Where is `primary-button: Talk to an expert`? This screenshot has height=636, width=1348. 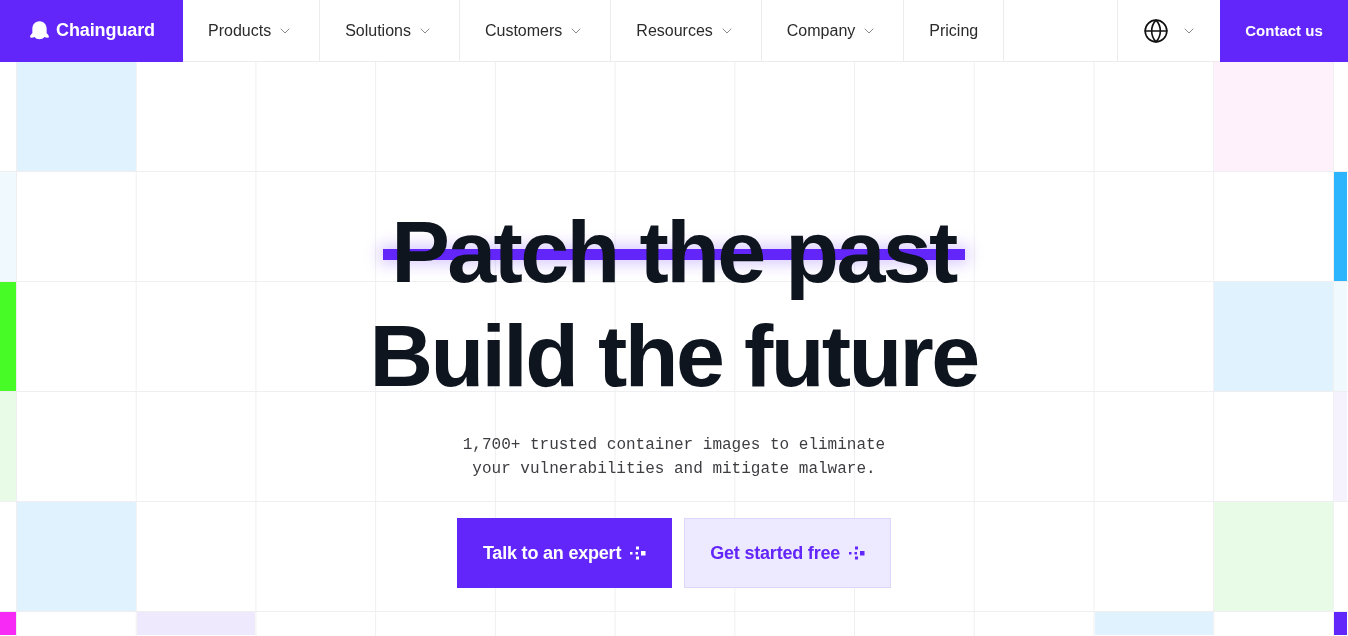
primary-button: Talk to an expert is located at coordinates (564, 553).